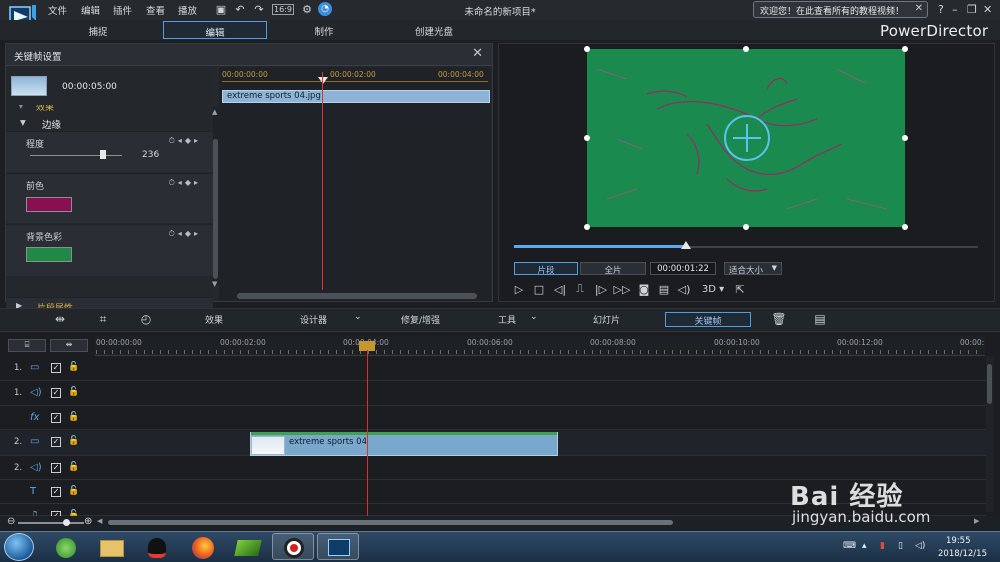  I want to click on menu-playback: 播放, so click(187, 10).